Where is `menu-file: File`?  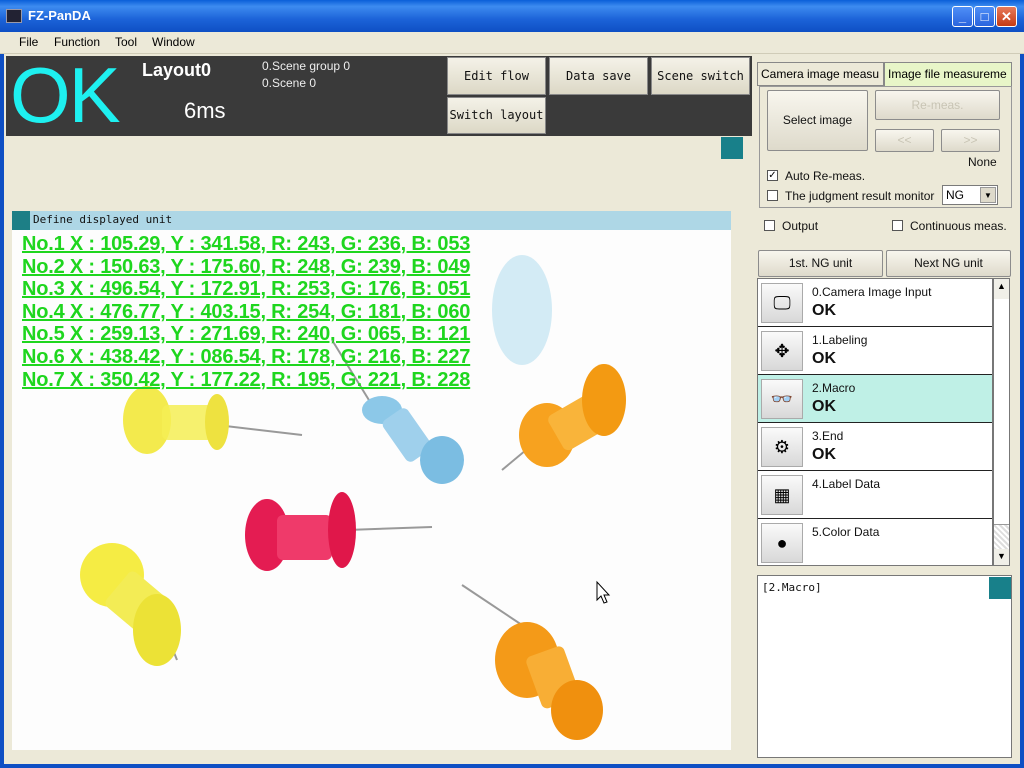 menu-file: File is located at coordinates (28, 42).